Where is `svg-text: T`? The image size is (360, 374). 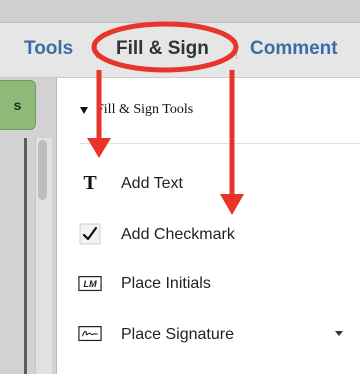 svg-text: T is located at coordinates (90, 183).